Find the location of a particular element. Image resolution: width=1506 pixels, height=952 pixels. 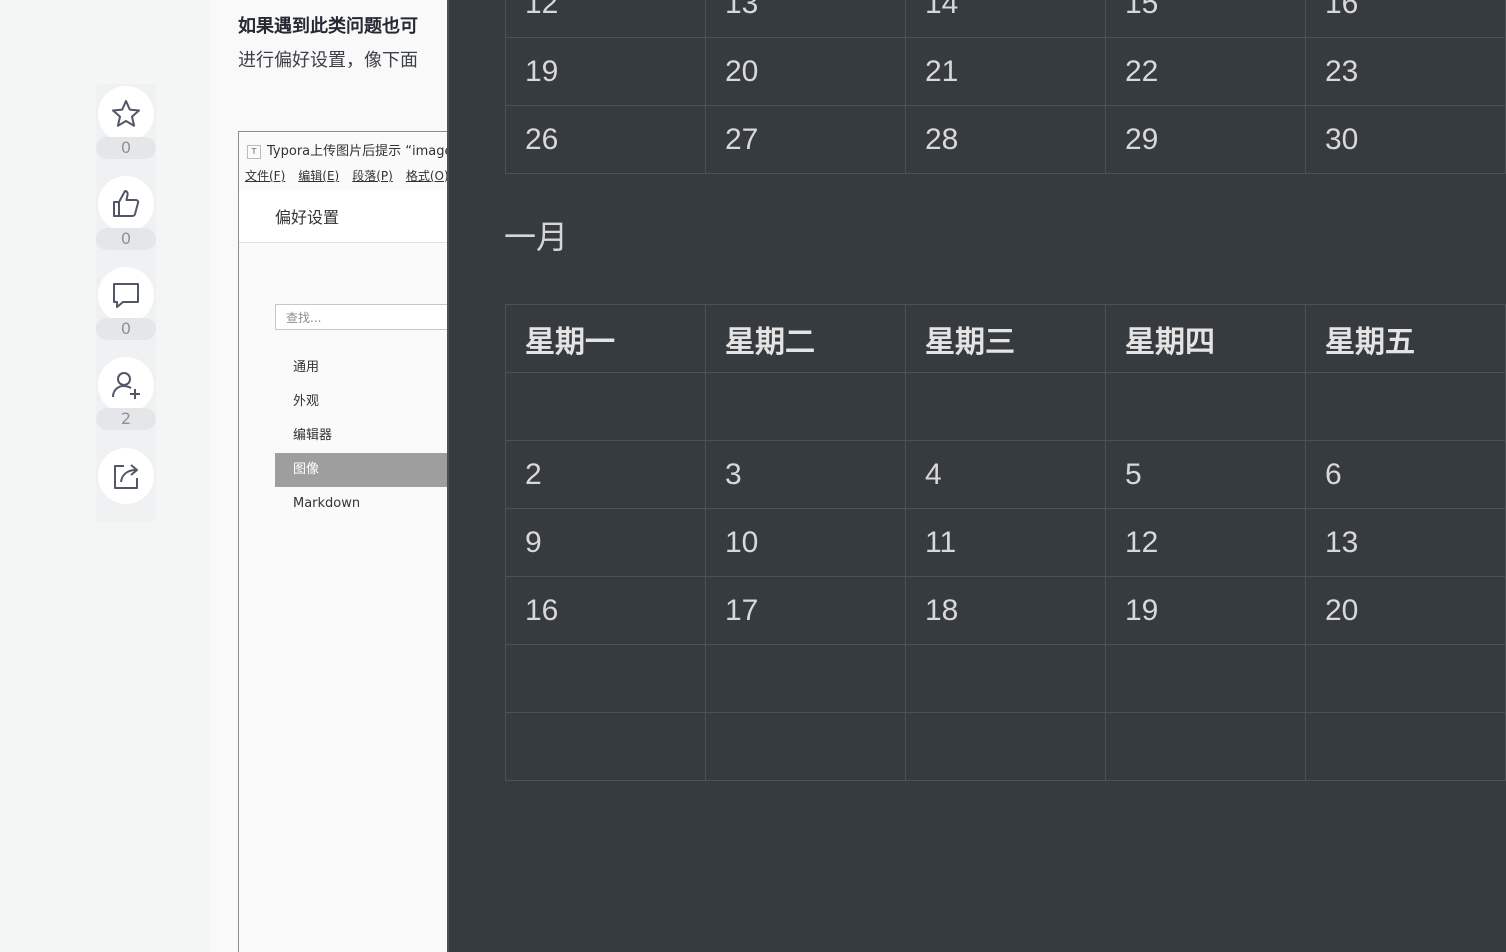

calendar-day-cell: 27 is located at coordinates (805, 139).